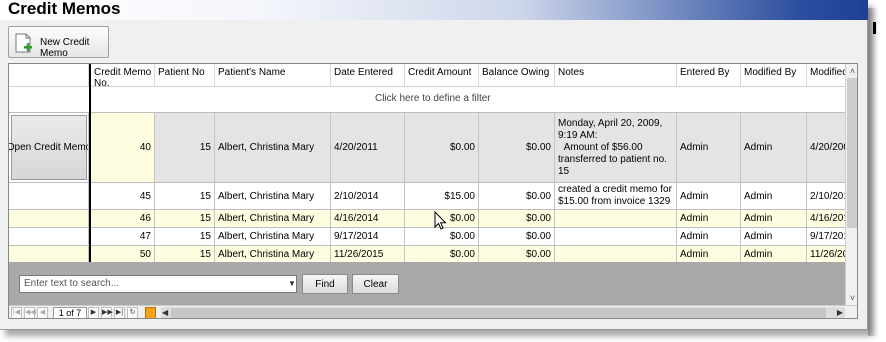 The width and height of the screenshot is (886, 342). What do you see at coordinates (368, 254) in the screenshot?
I see `cell-date-entered: 11/26/2015` at bounding box center [368, 254].